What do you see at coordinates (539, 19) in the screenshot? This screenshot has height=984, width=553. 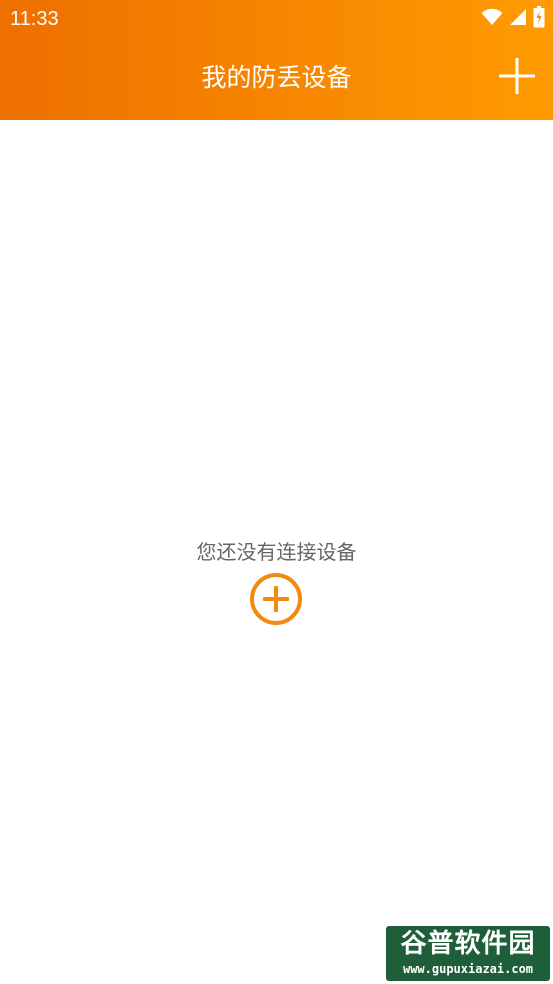 I see `battery-charging-icon` at bounding box center [539, 19].